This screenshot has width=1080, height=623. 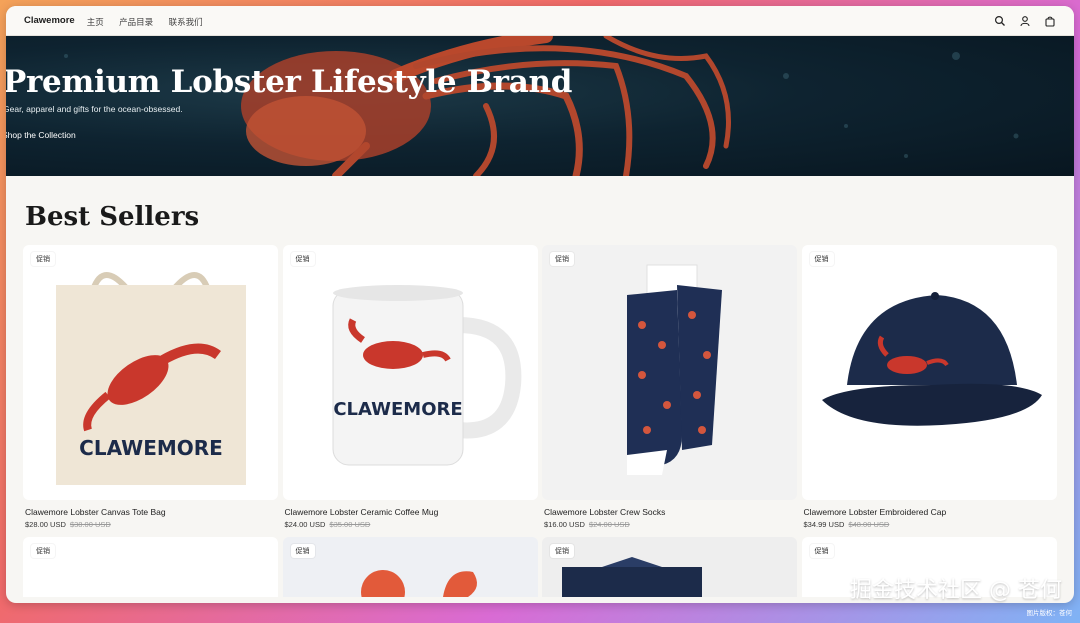 I want to click on product-price: $16.00 USD $24.00 USD, so click(x=670, y=524).